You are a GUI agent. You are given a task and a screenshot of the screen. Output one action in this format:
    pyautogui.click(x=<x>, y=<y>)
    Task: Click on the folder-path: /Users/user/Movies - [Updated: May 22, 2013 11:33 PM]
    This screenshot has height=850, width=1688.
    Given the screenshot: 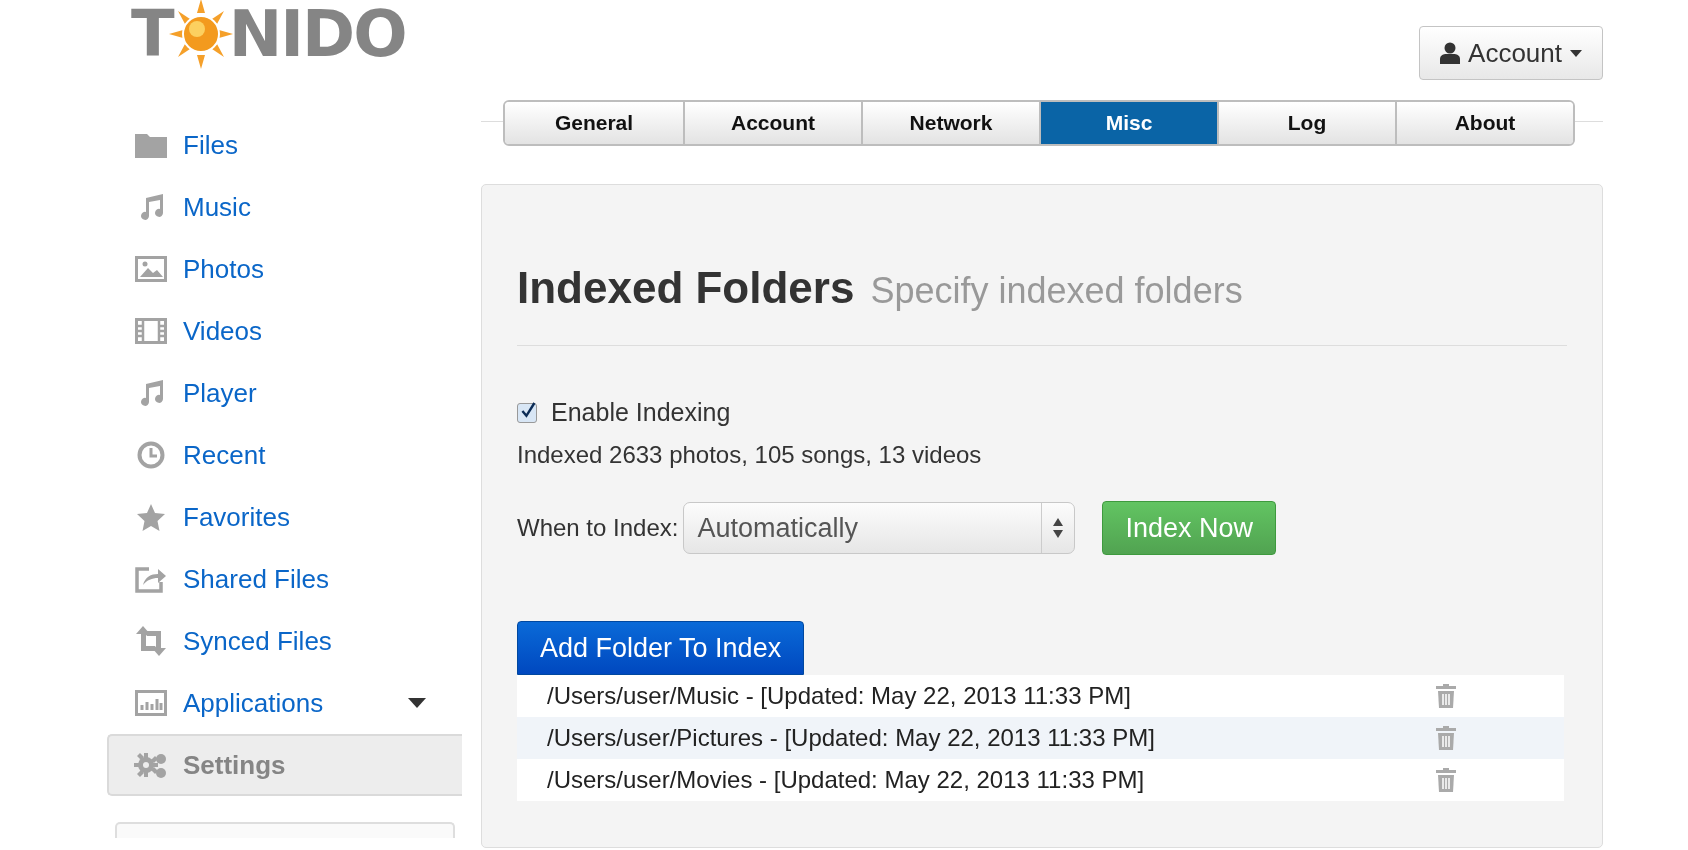 What is the action you would take?
    pyautogui.click(x=846, y=780)
    